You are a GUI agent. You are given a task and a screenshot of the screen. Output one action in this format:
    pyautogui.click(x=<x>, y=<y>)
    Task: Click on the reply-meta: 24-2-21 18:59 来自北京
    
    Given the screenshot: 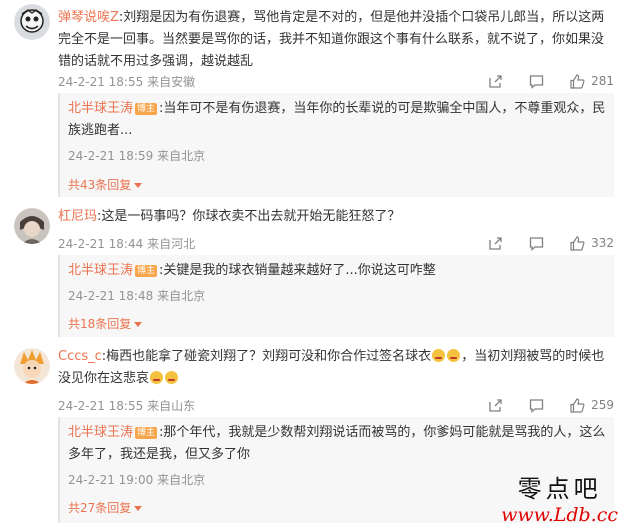 What is the action you would take?
    pyautogui.click(x=136, y=155)
    